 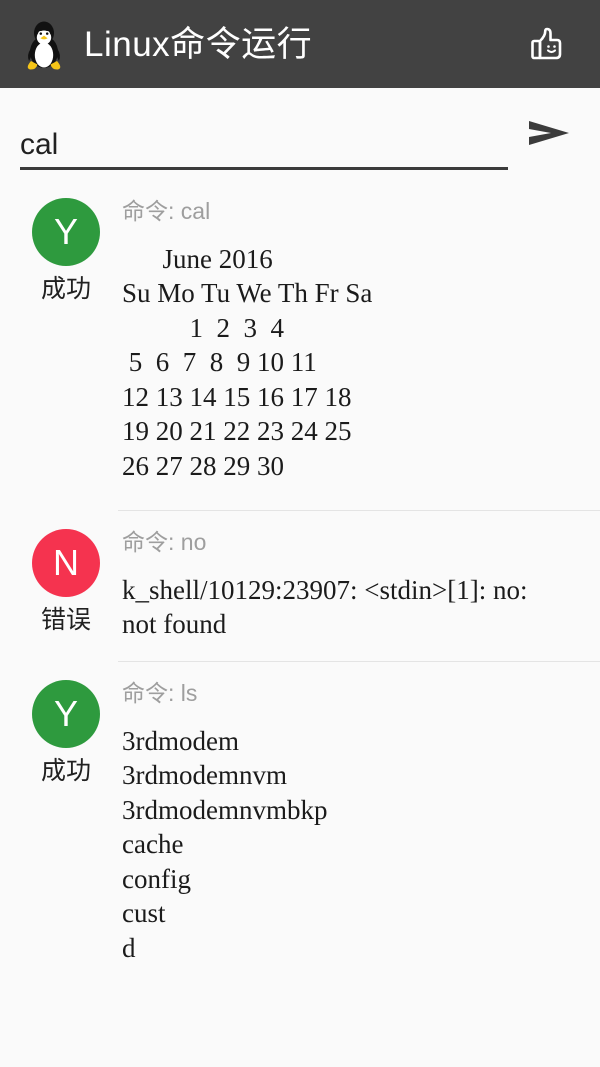 I want to click on input-underline, so click(x=264, y=168).